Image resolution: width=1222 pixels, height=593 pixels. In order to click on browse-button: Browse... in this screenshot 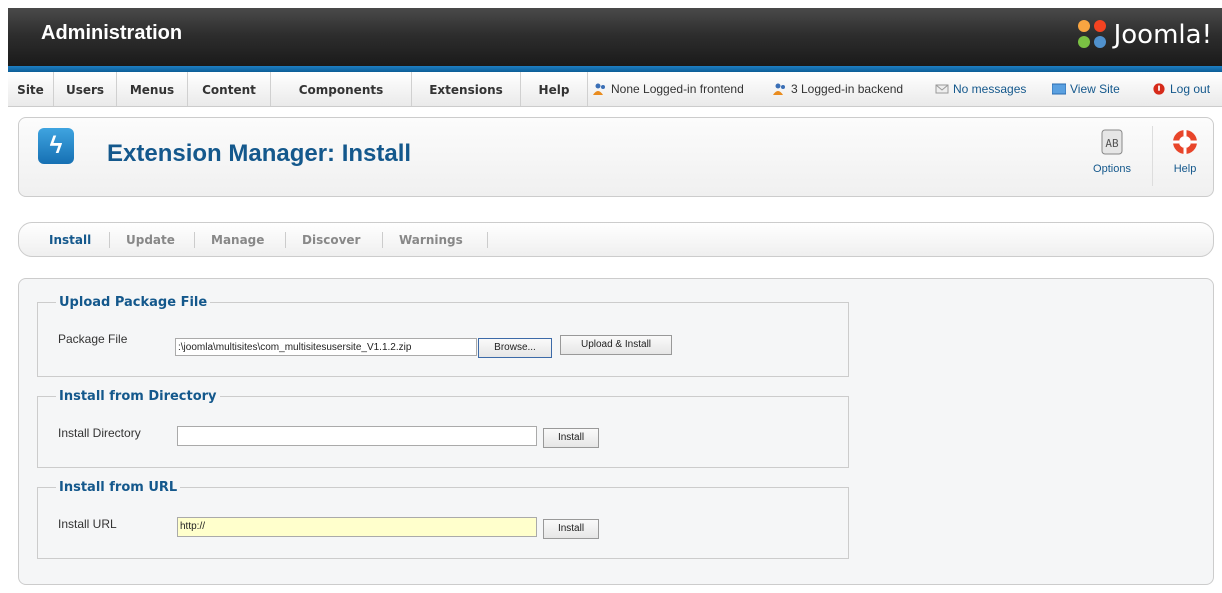, I will do `click(515, 348)`.